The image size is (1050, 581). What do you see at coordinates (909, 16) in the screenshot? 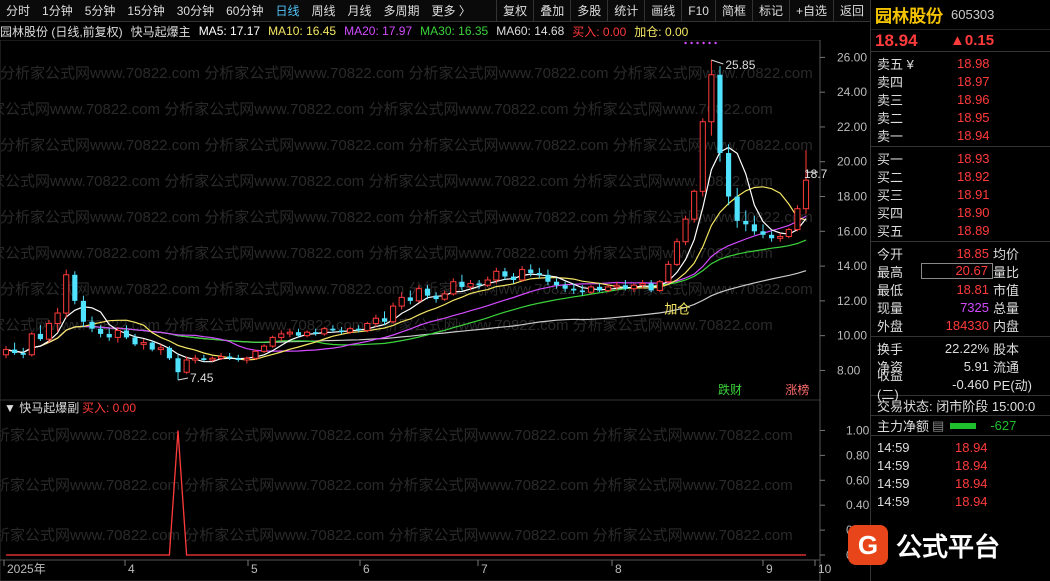
I see `stock-name: 园林股份` at bounding box center [909, 16].